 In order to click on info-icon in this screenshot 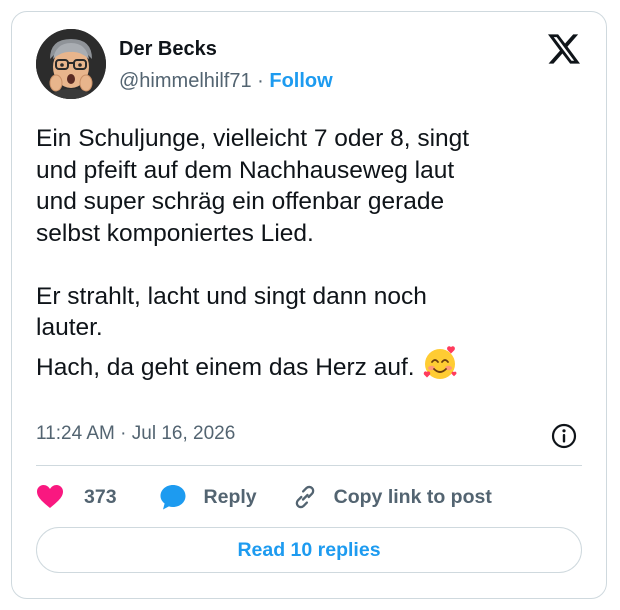, I will do `click(564, 436)`.